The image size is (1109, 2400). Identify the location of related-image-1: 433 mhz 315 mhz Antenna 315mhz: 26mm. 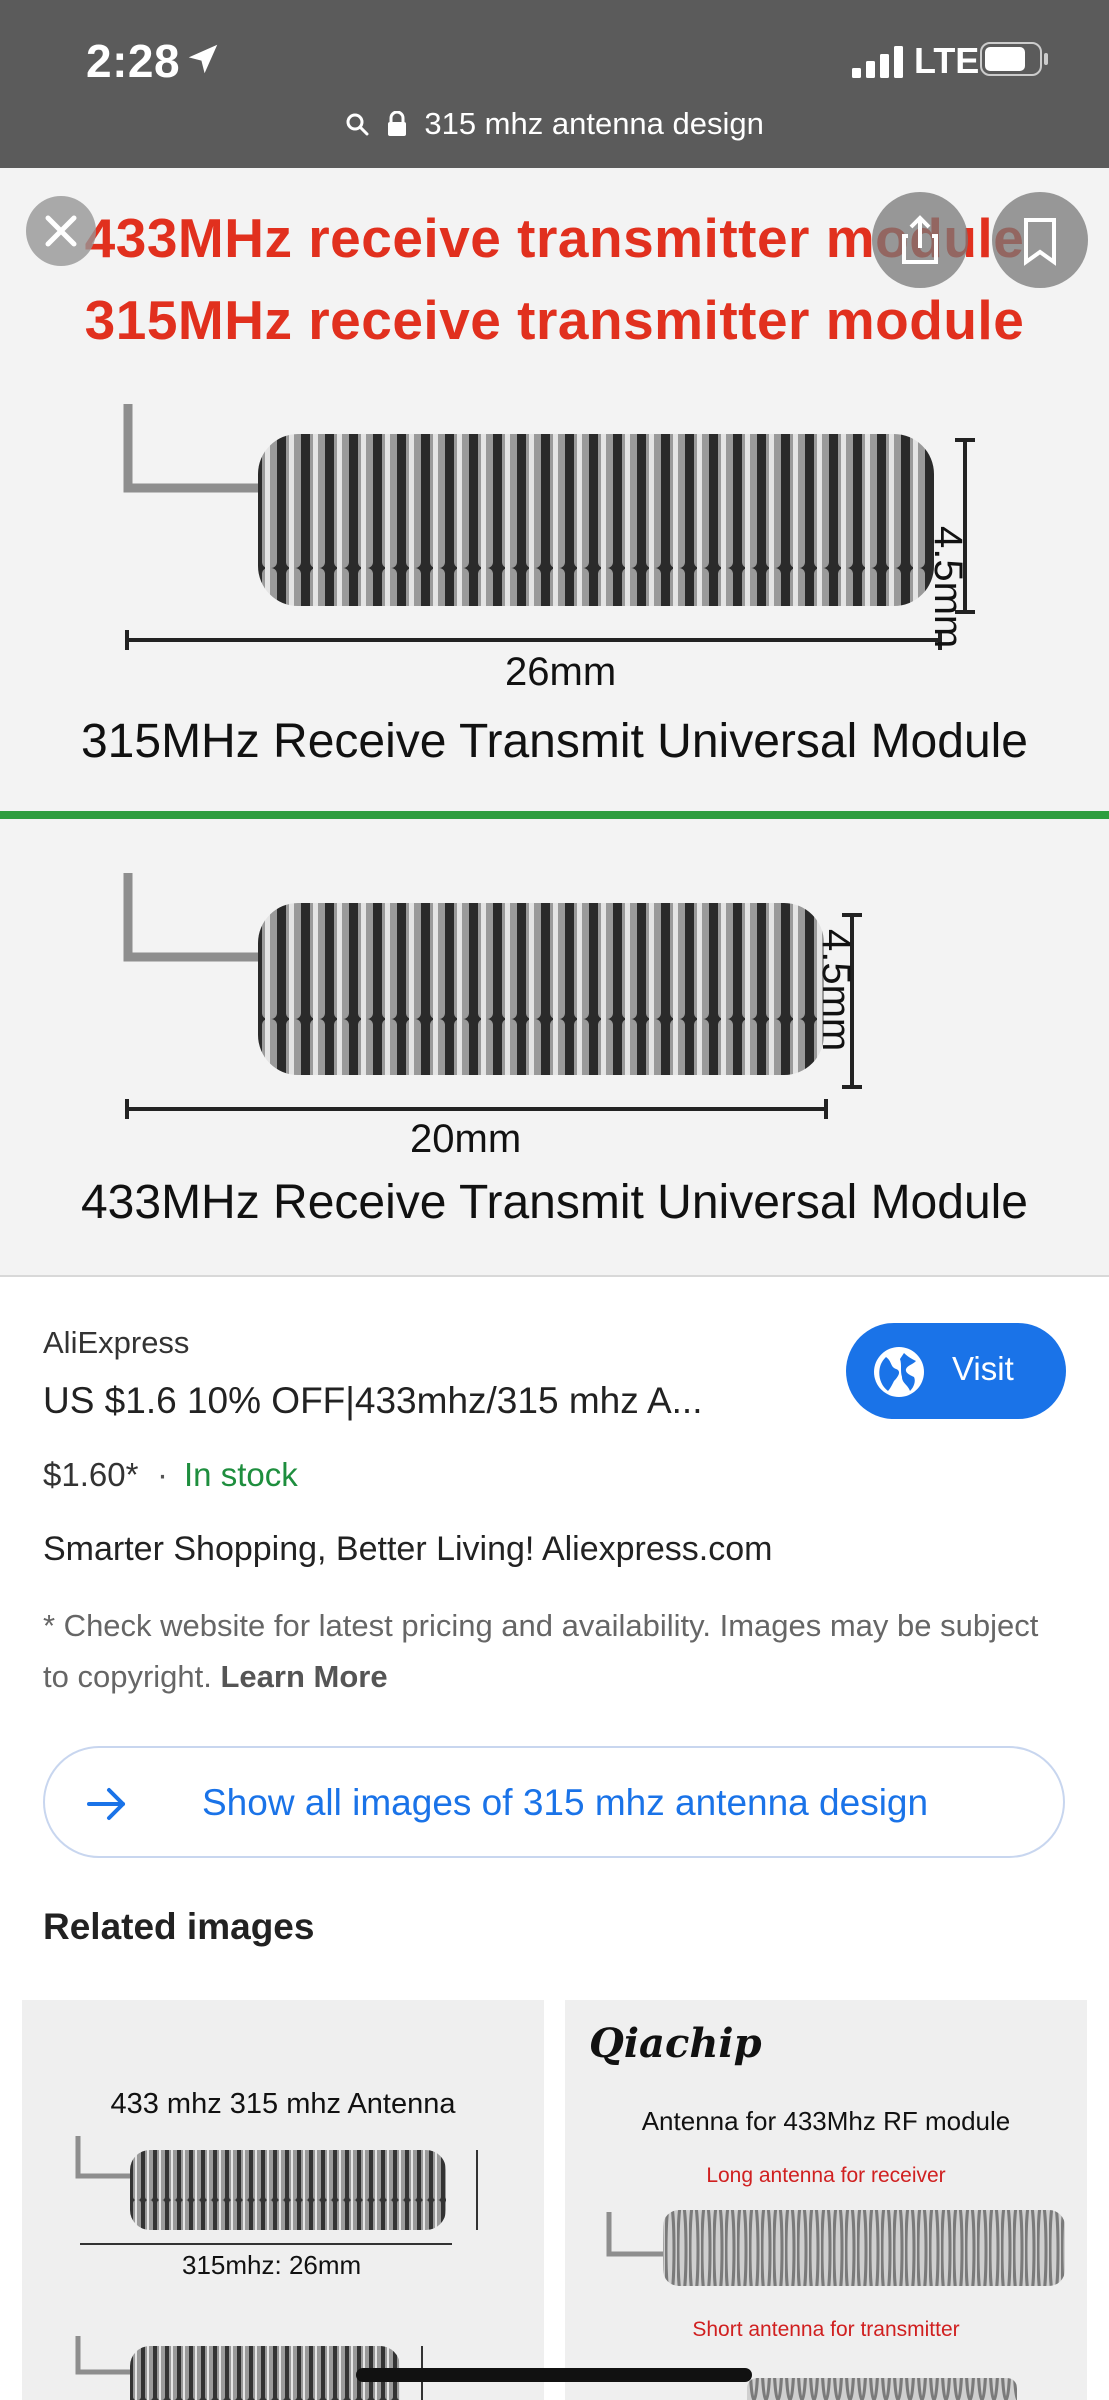
(283, 2200).